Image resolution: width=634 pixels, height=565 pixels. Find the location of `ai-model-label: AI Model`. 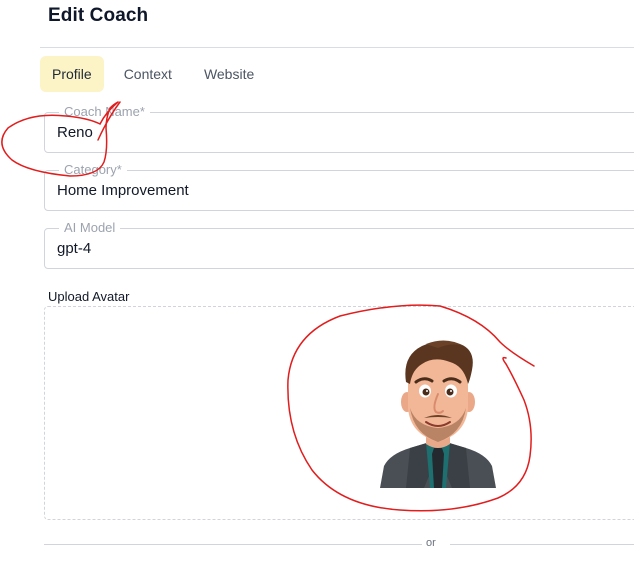

ai-model-label: AI Model is located at coordinates (90, 228).